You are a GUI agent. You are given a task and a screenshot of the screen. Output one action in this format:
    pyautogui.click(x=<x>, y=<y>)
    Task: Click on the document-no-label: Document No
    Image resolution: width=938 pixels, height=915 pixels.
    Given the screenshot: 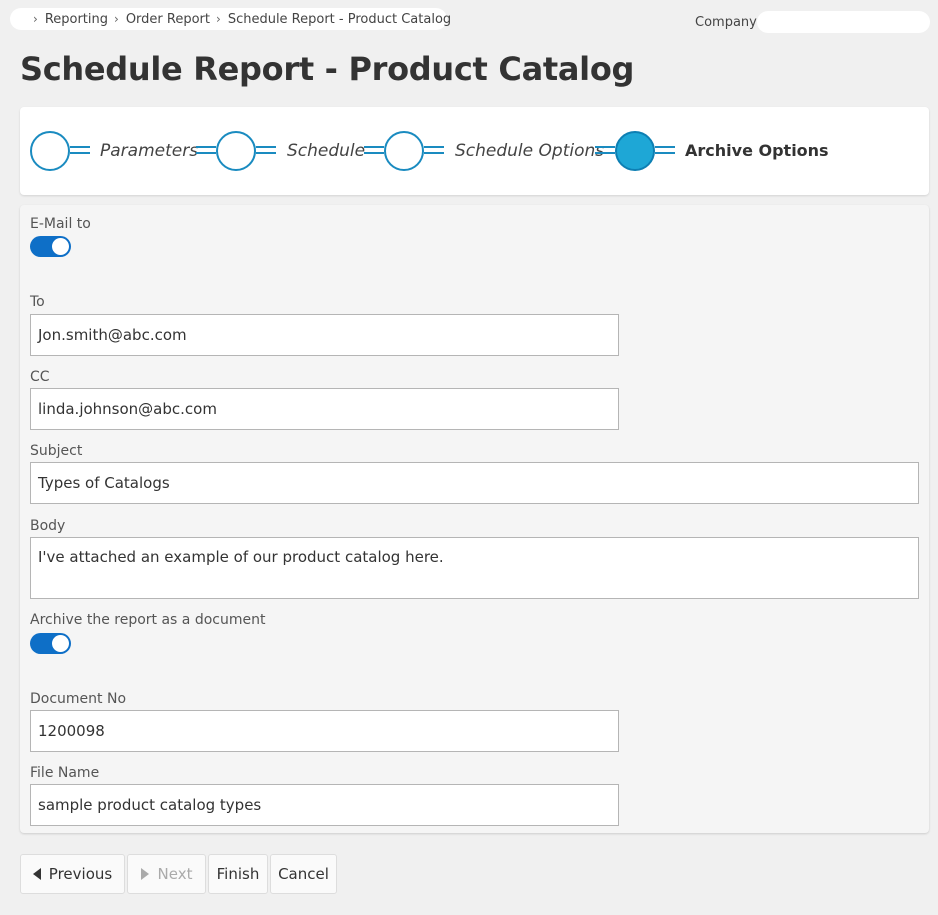 What is the action you would take?
    pyautogui.click(x=78, y=699)
    